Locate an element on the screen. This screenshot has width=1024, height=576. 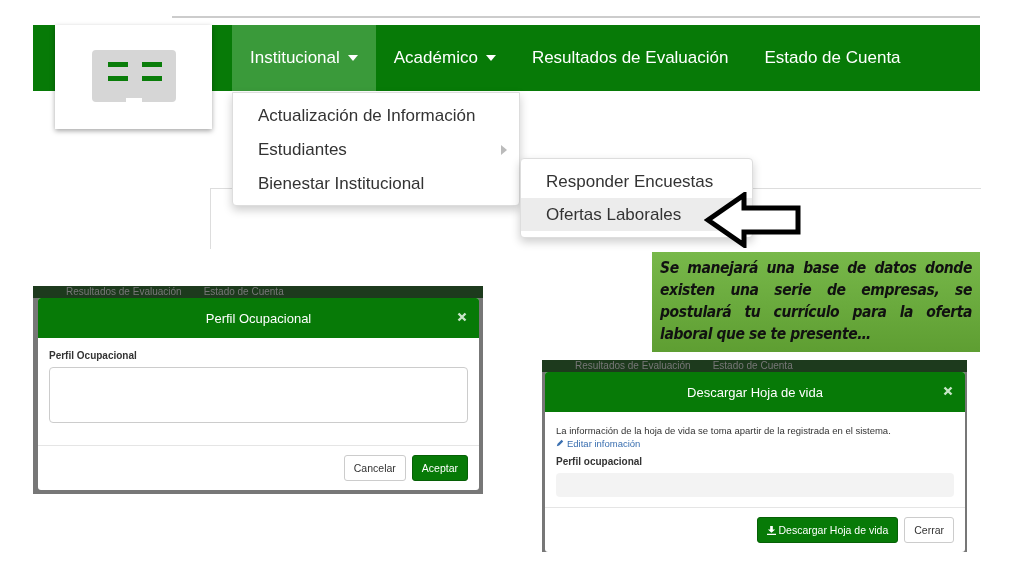
info-message: La información de la hoja de vida se toma apartir de la registrada en el sistema. Editar infomación is located at coordinates (724, 437).